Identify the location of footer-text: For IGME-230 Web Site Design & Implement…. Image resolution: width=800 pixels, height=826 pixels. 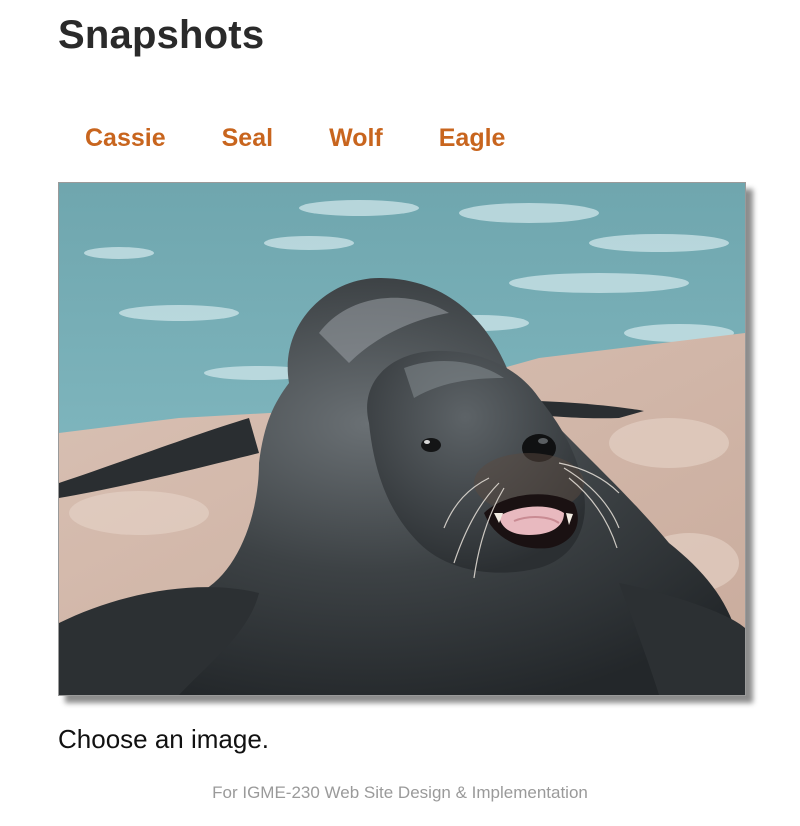
(400, 792).